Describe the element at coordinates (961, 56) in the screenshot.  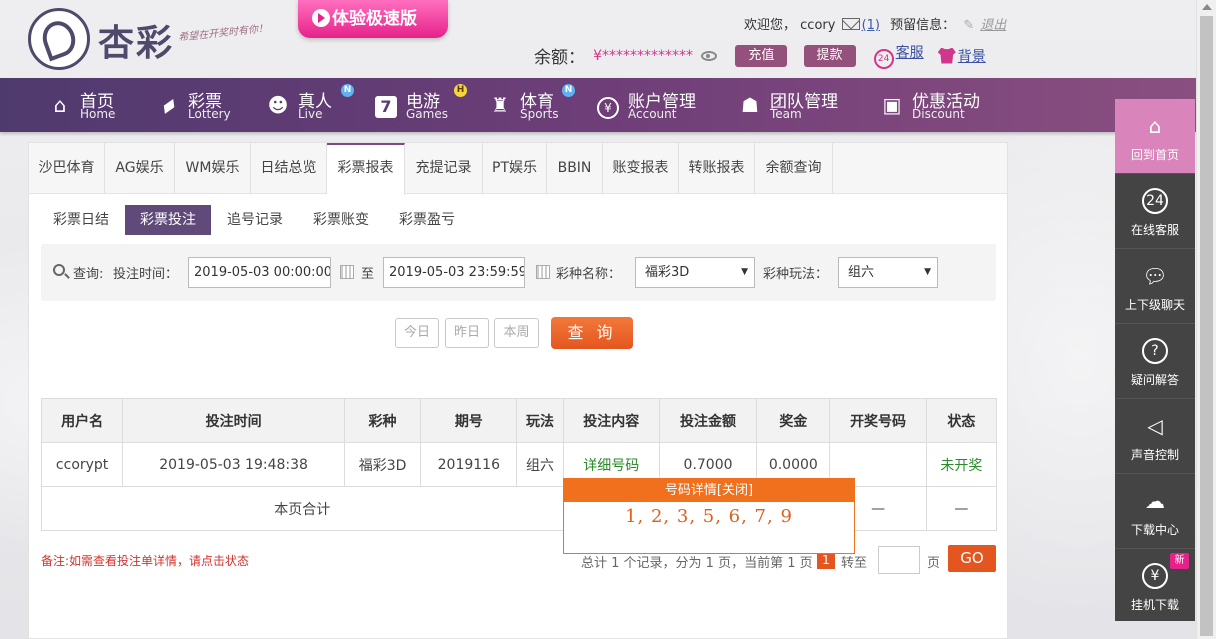
I see `background-link: 背景` at that location.